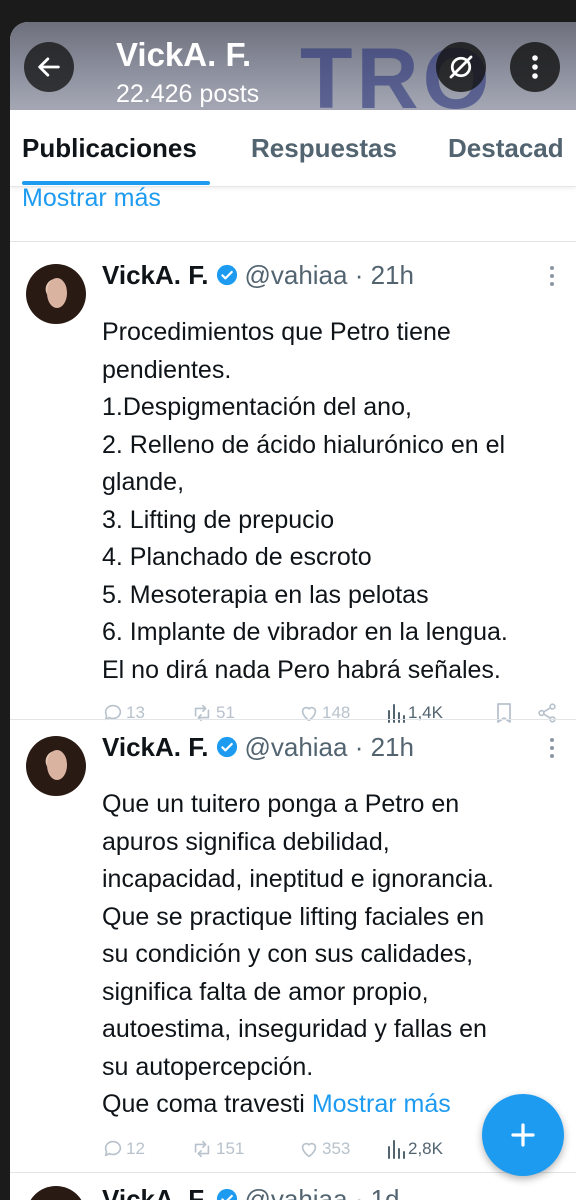  I want to click on reply-button: 13, so click(123, 713).